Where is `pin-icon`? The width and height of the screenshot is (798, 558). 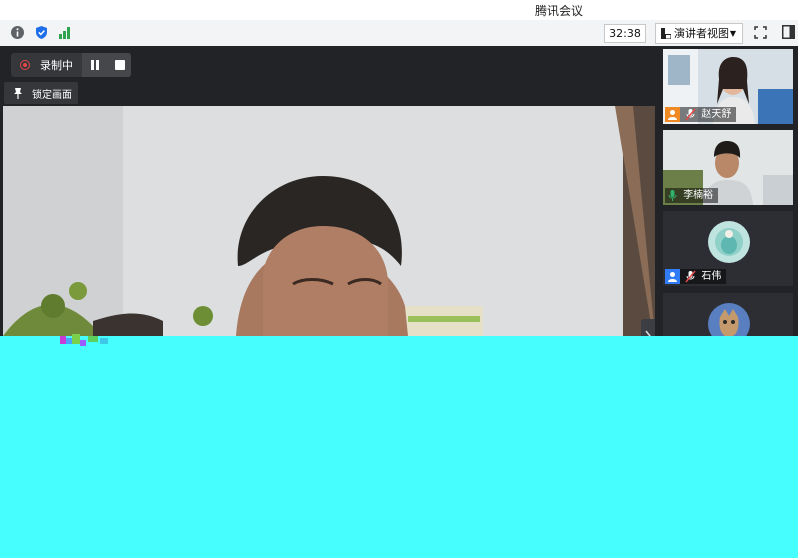 pin-icon is located at coordinates (18, 93).